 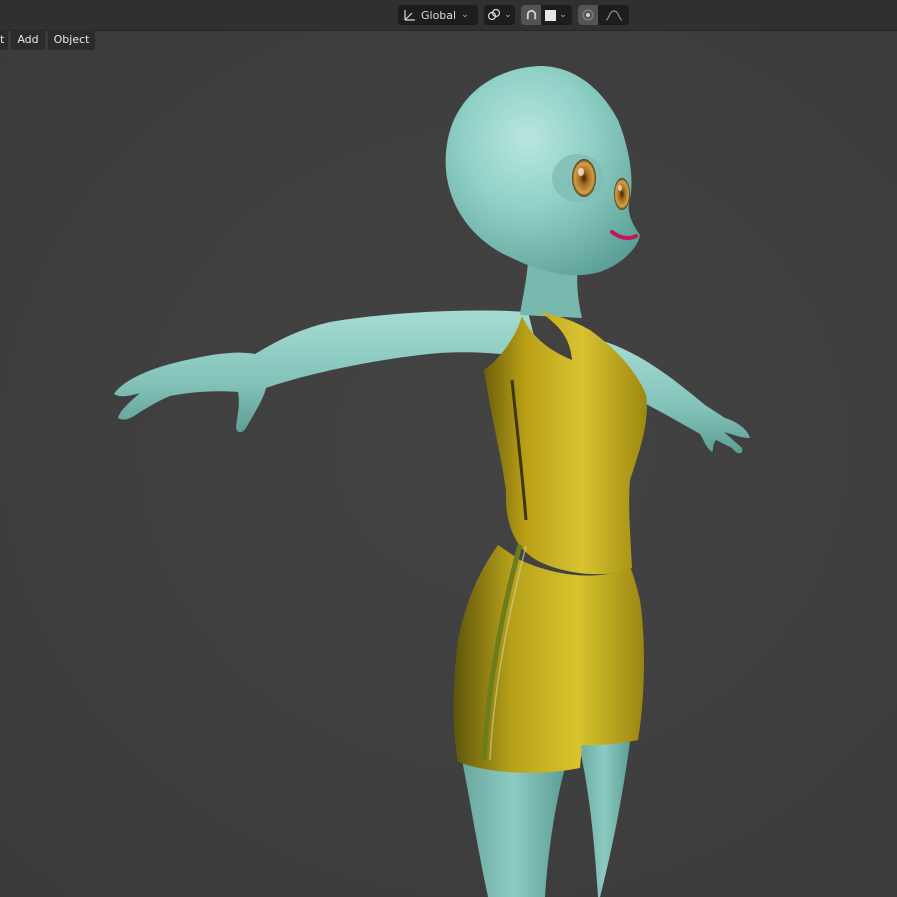 I want to click on viewport-header: Global ⌄ ⌄ ⌄, so click(x=448, y=15).